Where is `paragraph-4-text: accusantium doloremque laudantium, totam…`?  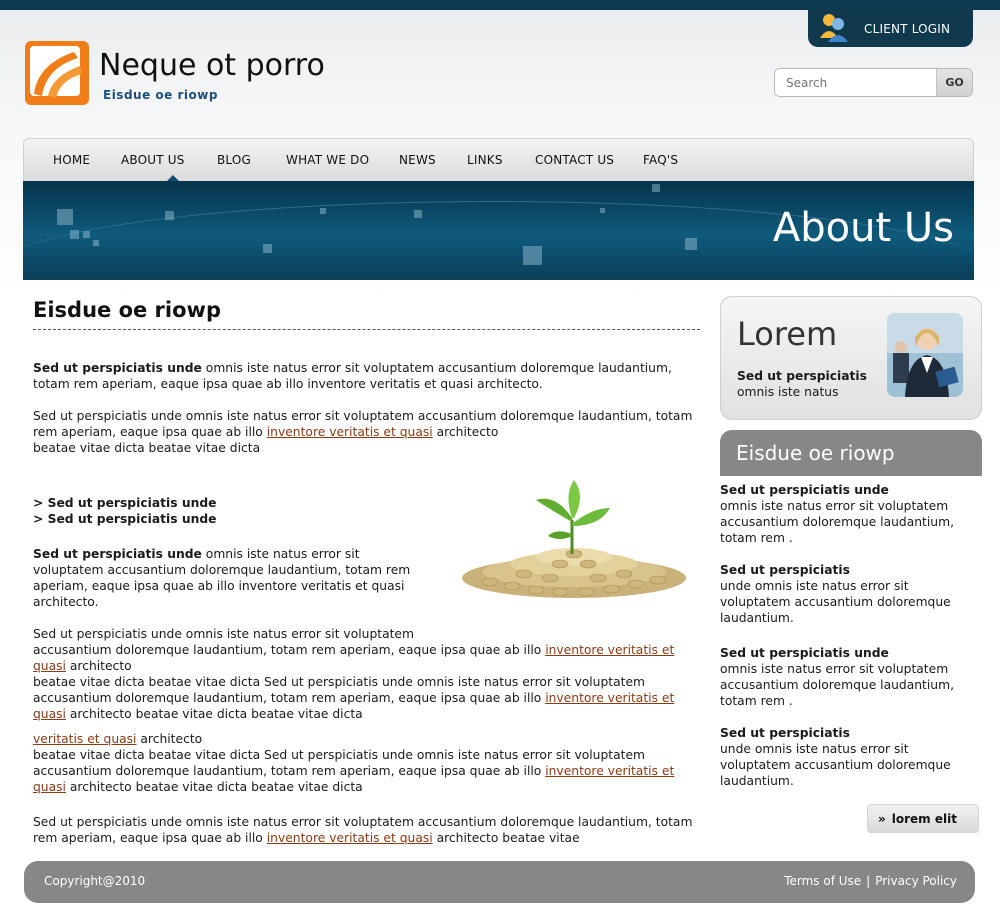
paragraph-4-text: accusantium doloremque laudantium, totam… is located at coordinates (289, 650).